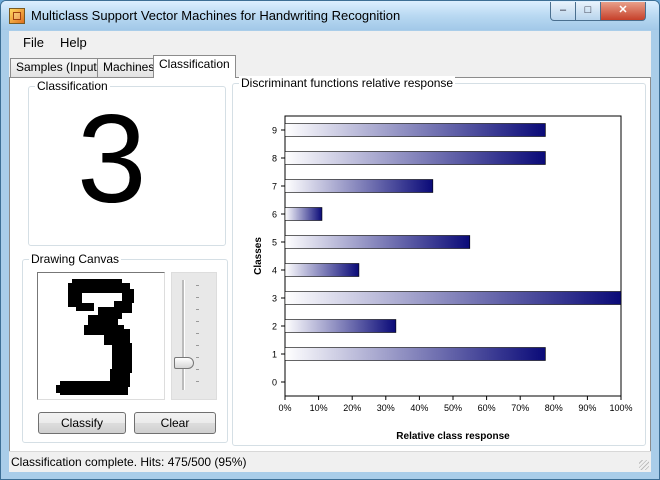 This screenshot has width=660, height=480. What do you see at coordinates (588, 11) in the screenshot?
I see `maximize-button: □` at bounding box center [588, 11].